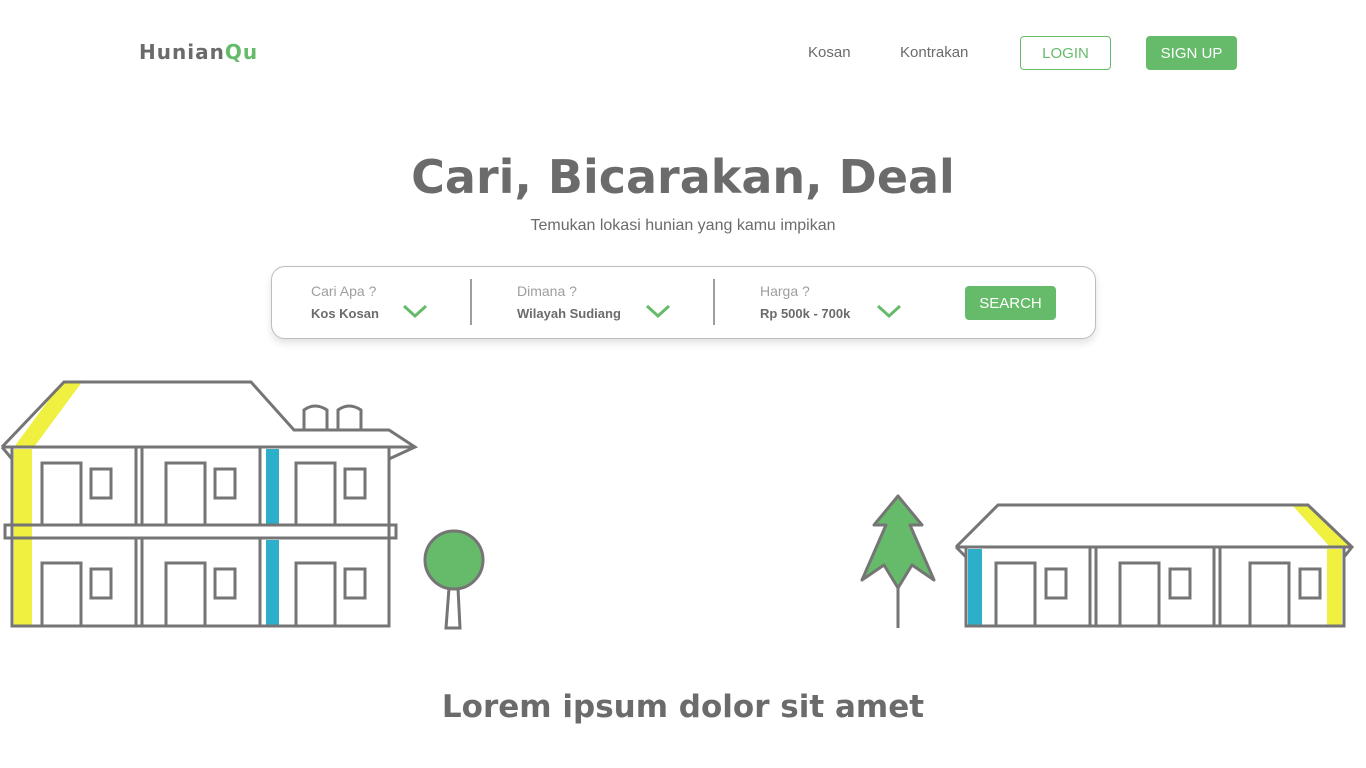 The image size is (1366, 768). What do you see at coordinates (345, 313) in the screenshot?
I see `search-field-type-value: Kos Kosan` at bounding box center [345, 313].